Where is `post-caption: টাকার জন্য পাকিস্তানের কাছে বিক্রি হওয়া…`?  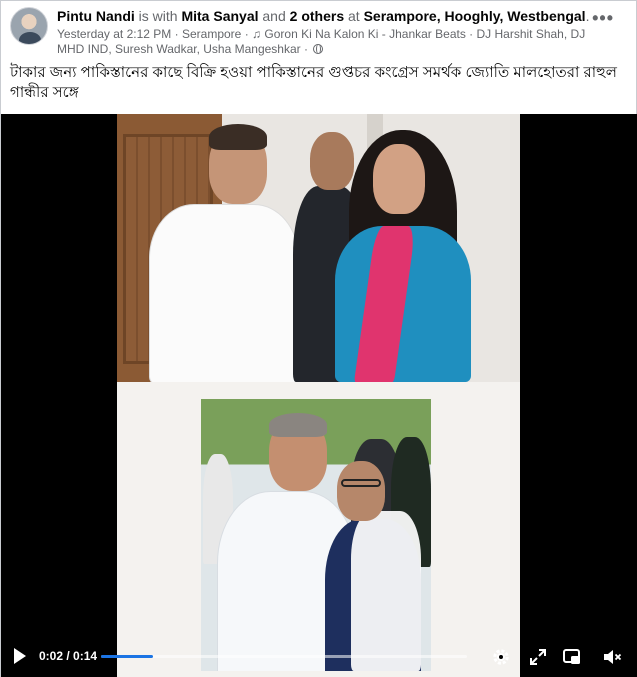 post-caption: টাকার জন্য পাকিস্তানের কাছে বিক্রি হওয়া… is located at coordinates (313, 82).